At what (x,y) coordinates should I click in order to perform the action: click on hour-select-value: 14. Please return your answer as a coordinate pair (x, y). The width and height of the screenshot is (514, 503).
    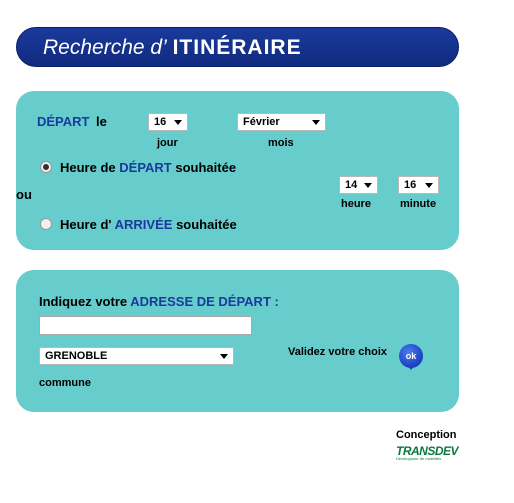
    Looking at the image, I should click on (351, 185).